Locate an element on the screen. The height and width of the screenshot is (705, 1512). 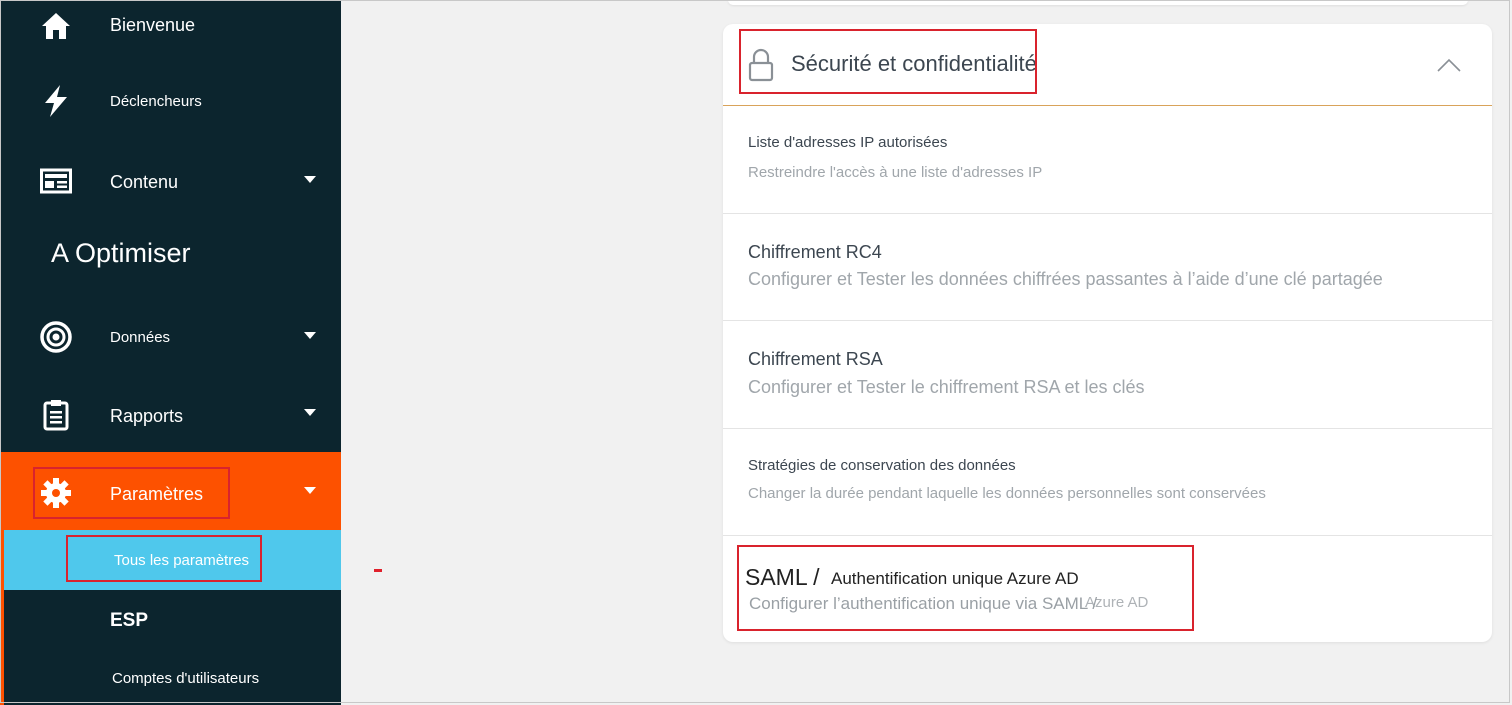
saml-prefix: SAML / is located at coordinates (782, 577).